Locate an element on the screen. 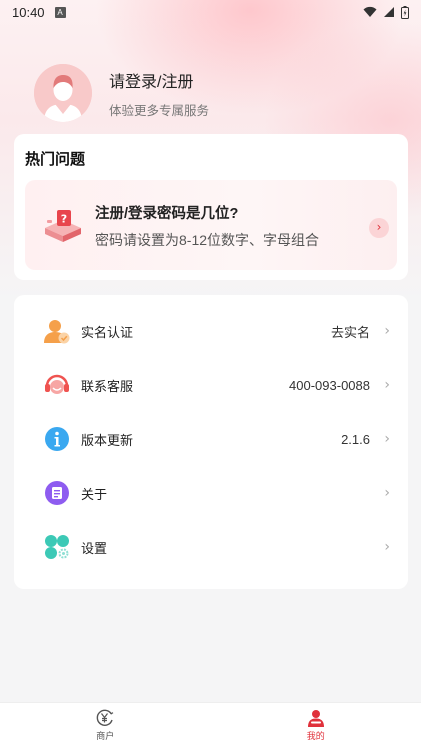 This screenshot has width=421, height=748. menu-label: 设置 is located at coordinates (94, 548).